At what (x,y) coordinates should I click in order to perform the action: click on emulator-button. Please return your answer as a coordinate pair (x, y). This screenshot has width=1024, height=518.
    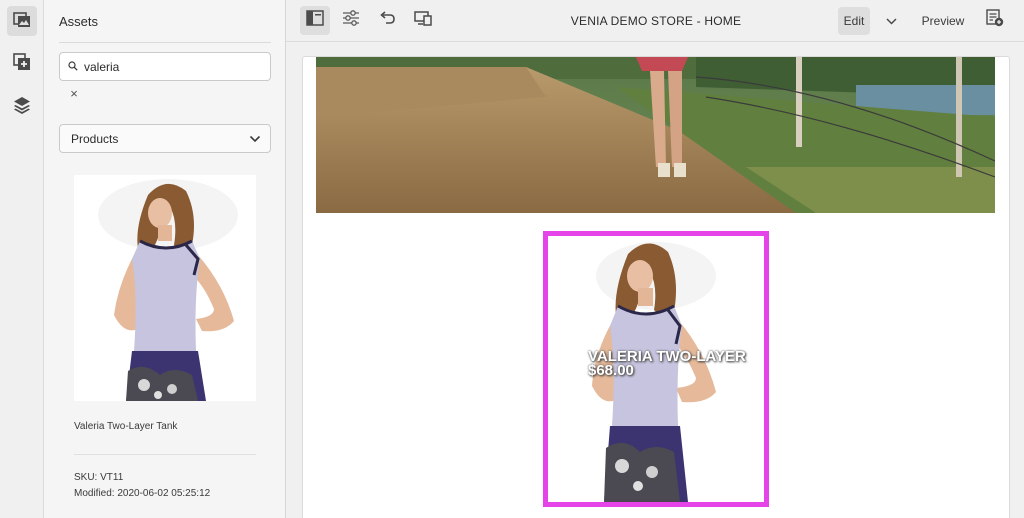
    Looking at the image, I should click on (423, 20).